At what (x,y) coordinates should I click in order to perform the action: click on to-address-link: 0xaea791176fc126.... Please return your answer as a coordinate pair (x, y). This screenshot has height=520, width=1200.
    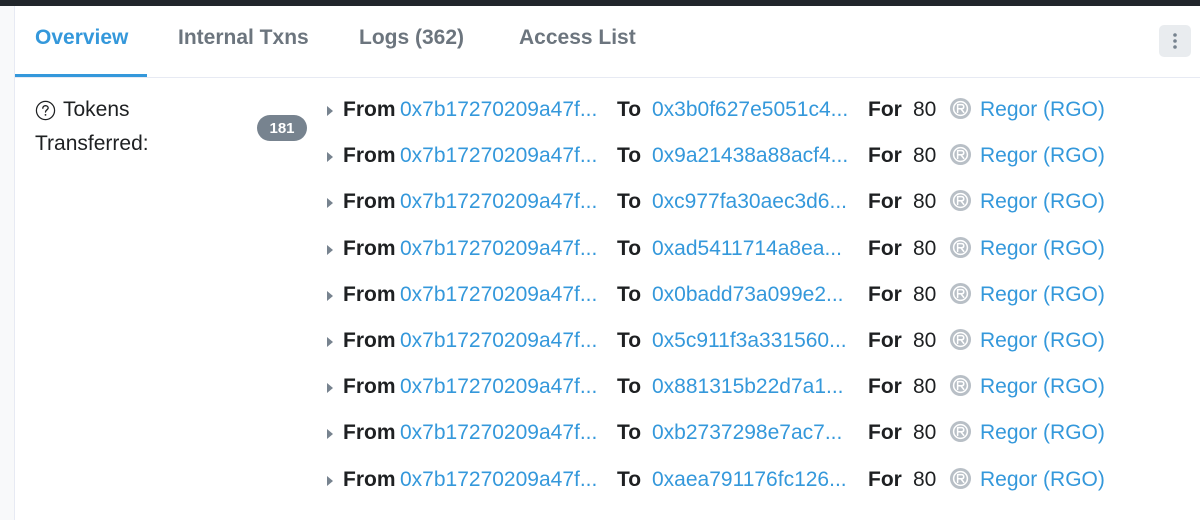
    Looking at the image, I should click on (749, 480).